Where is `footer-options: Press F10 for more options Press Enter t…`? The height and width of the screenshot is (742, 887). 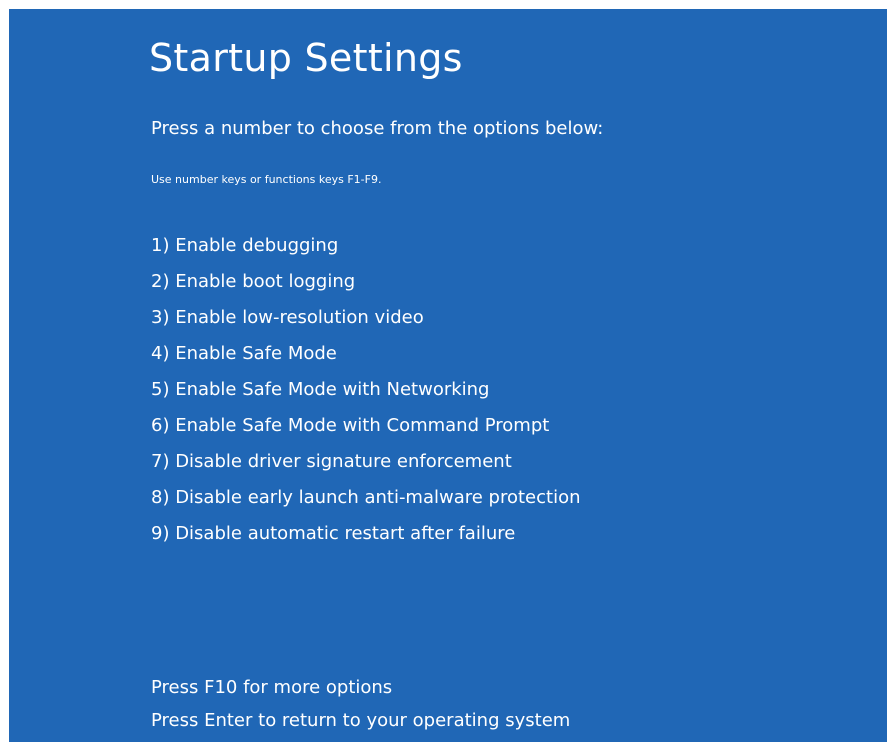
footer-options: Press F10 for more options Press Enter t… is located at coordinates (360, 708).